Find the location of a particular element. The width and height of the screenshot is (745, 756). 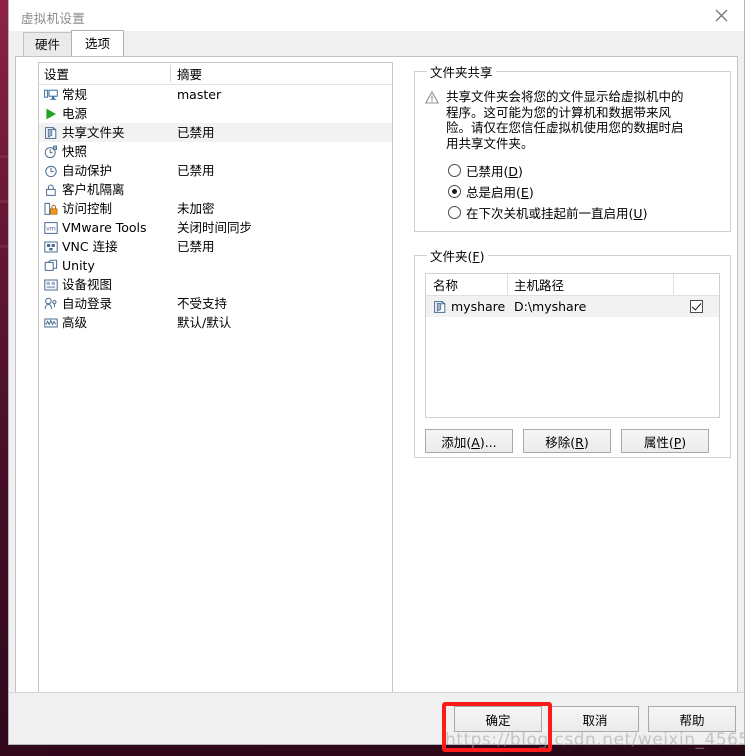

window-title: 虚拟机设置 is located at coordinates (53, 18).